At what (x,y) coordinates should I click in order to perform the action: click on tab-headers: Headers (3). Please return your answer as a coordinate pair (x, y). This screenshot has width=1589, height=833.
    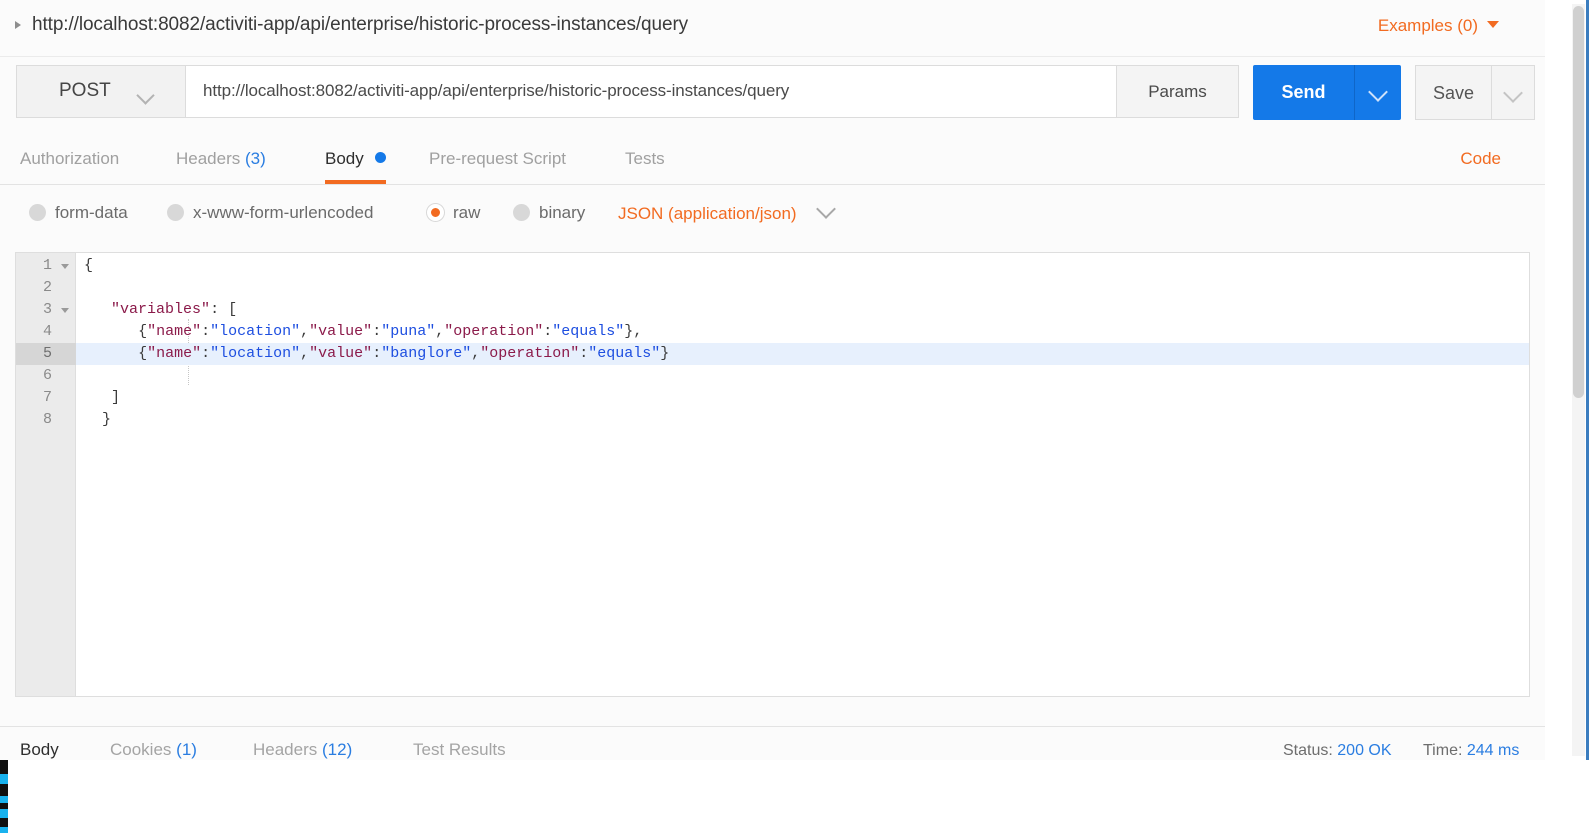
    Looking at the image, I should click on (221, 160).